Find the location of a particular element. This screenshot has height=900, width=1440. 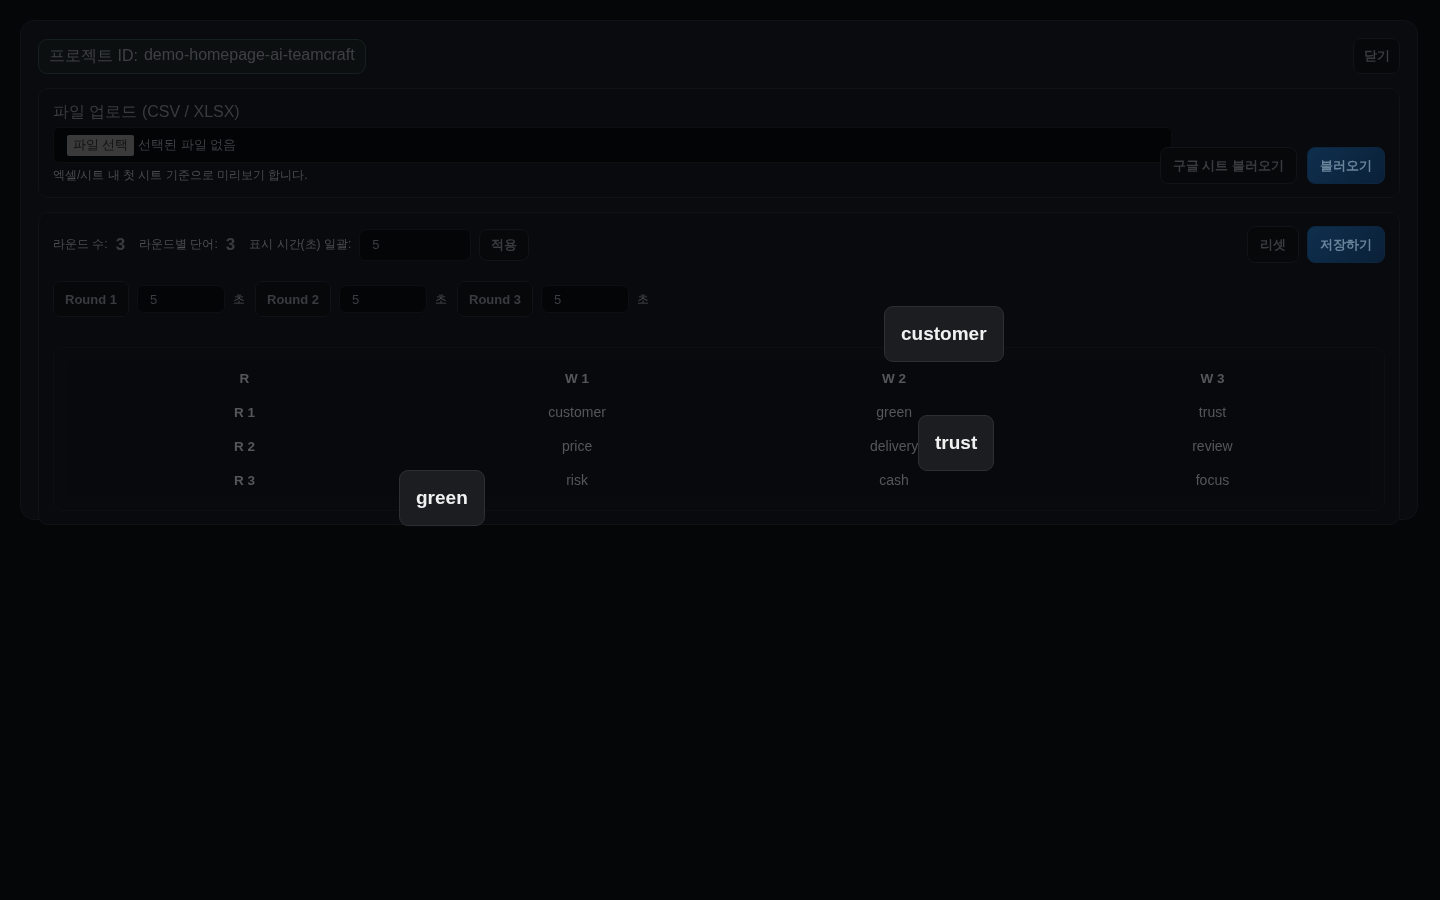

word-card: green is located at coordinates (442, 498).